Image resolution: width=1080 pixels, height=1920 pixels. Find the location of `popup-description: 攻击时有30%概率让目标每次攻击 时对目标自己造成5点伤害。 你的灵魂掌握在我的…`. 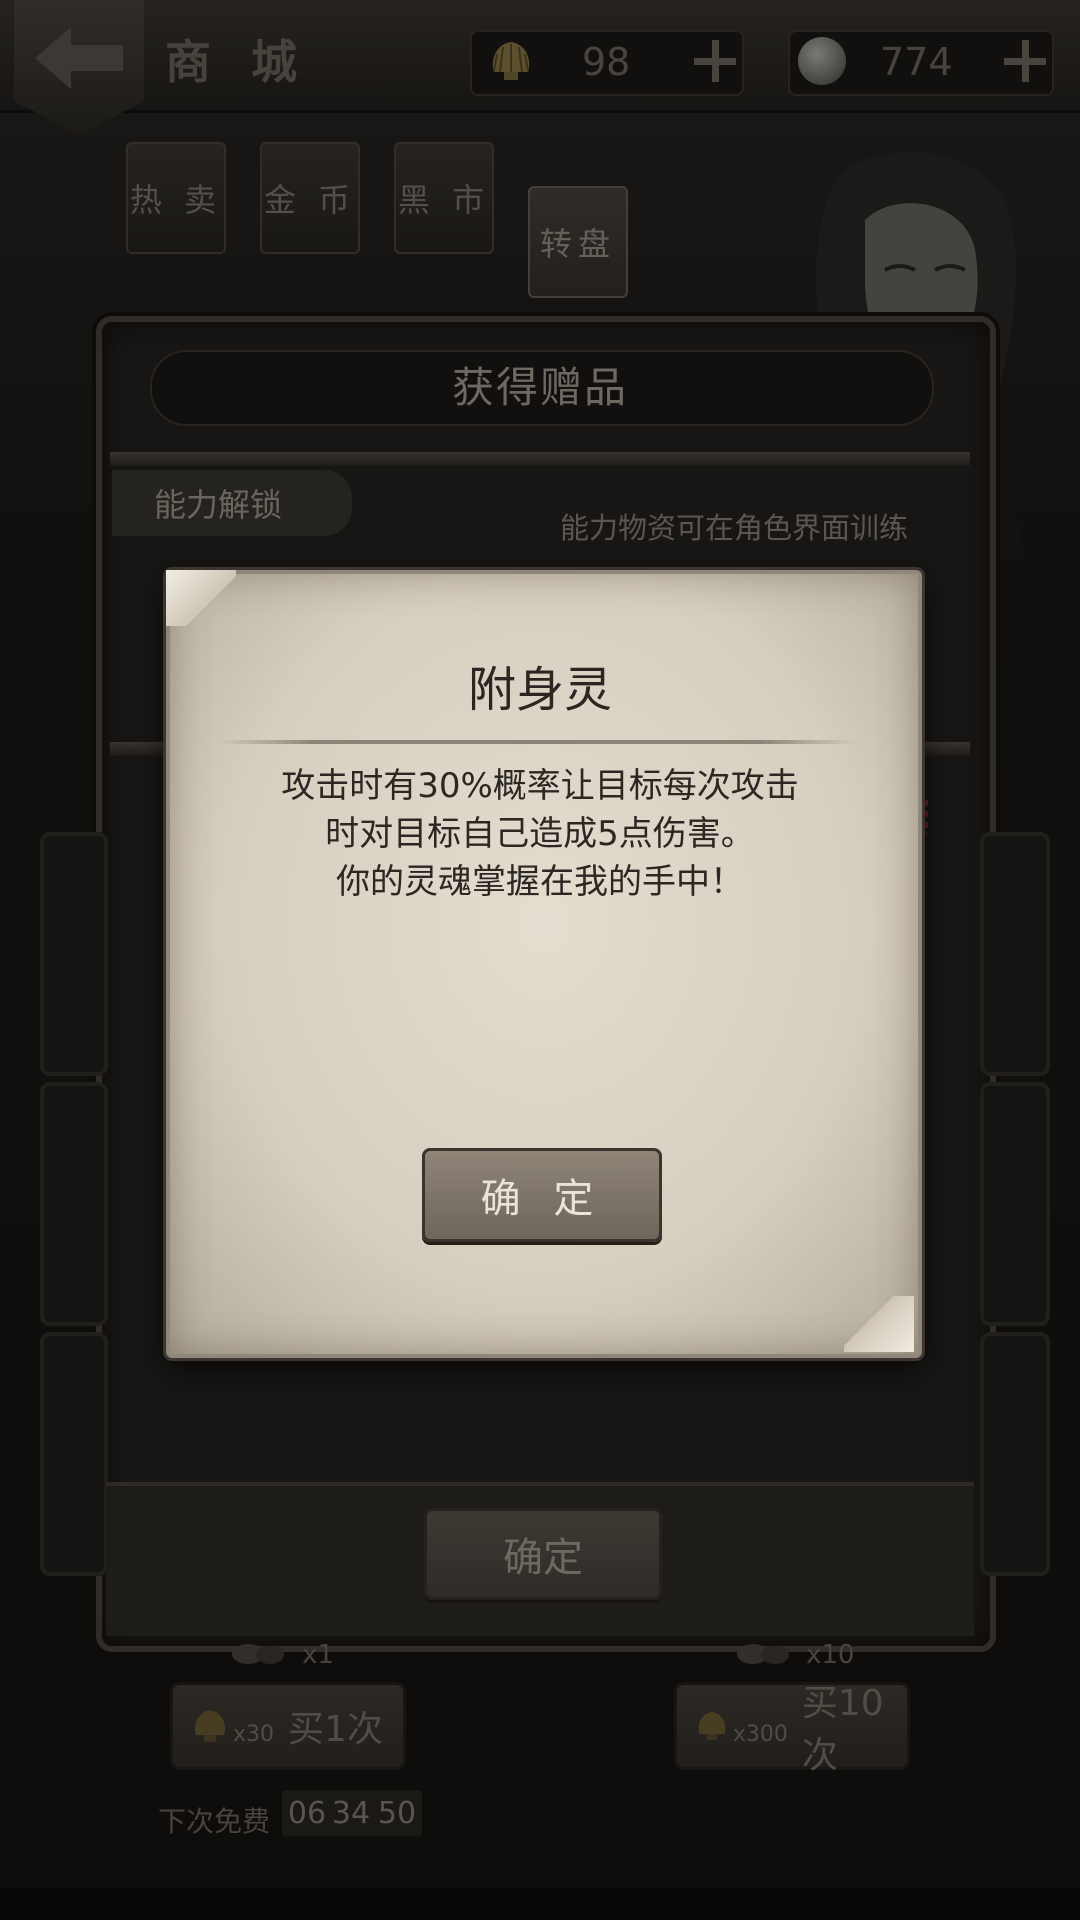

popup-description: 攻击时有30%概率让目标每次攻击 时对目标自己造成5点伤害。 你的灵魂掌握在我的… is located at coordinates (540, 834).